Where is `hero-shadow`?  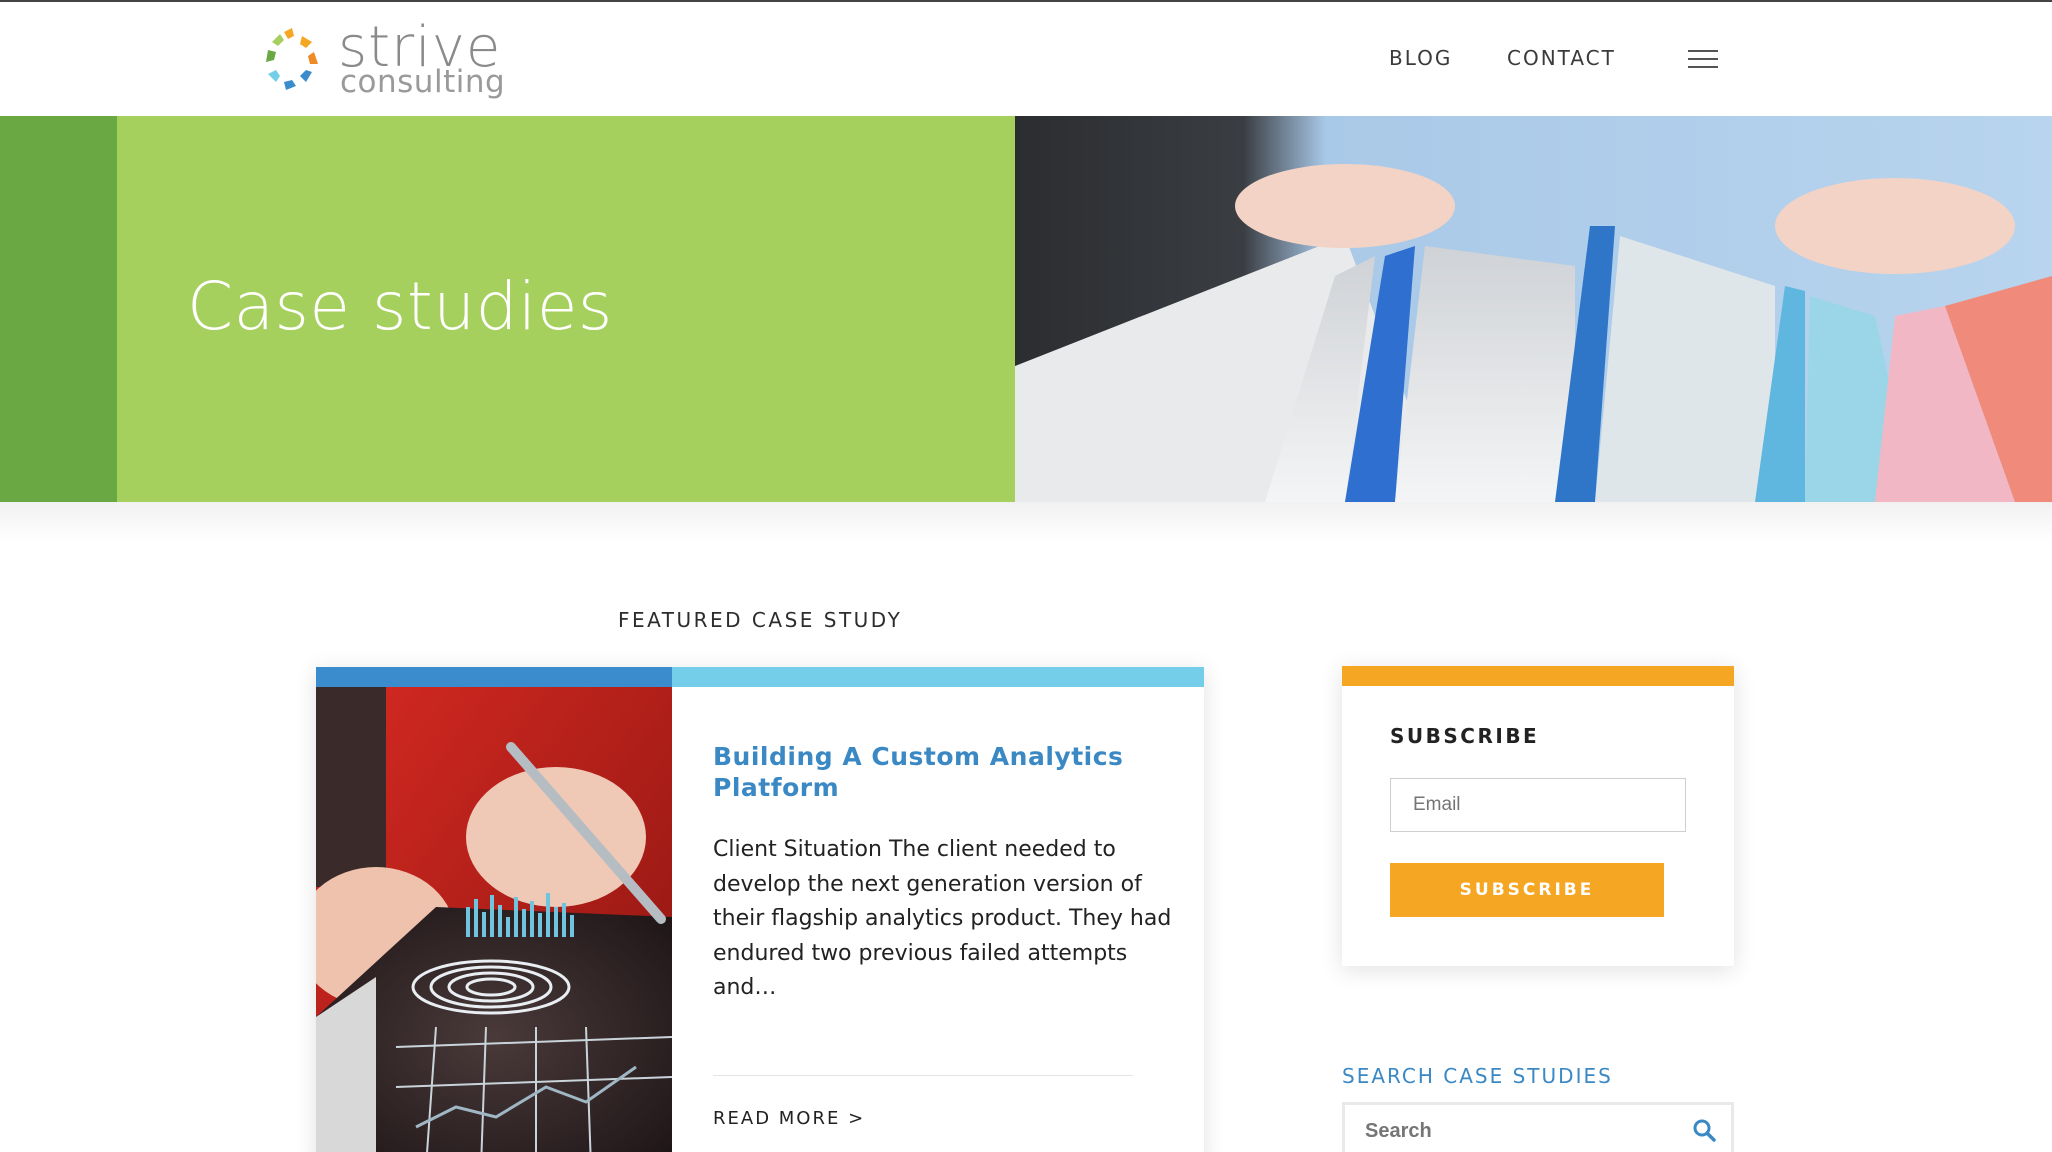 hero-shadow is located at coordinates (1026, 522).